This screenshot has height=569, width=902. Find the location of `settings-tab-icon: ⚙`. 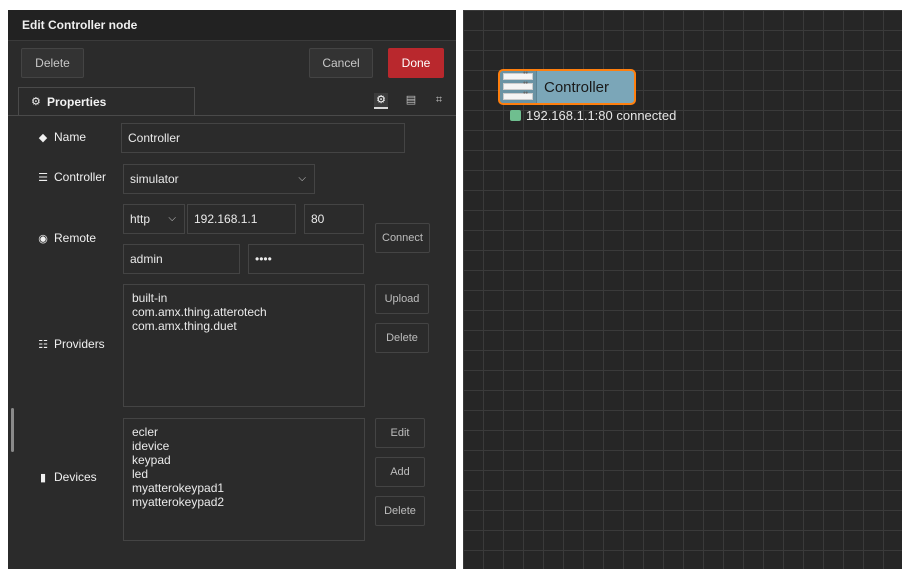

settings-tab-icon: ⚙ is located at coordinates (381, 101).